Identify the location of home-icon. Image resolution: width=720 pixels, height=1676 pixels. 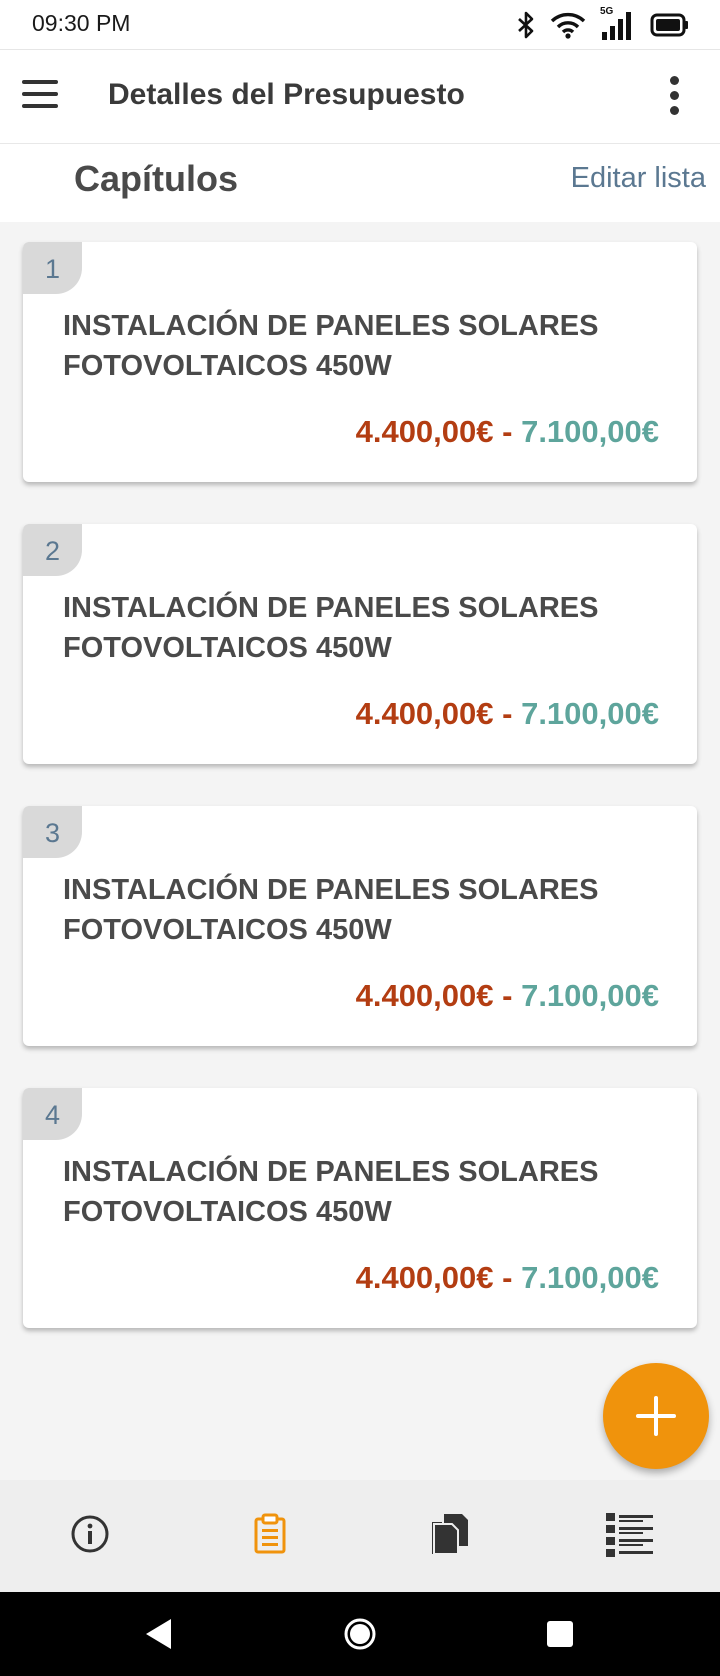
(360, 1634).